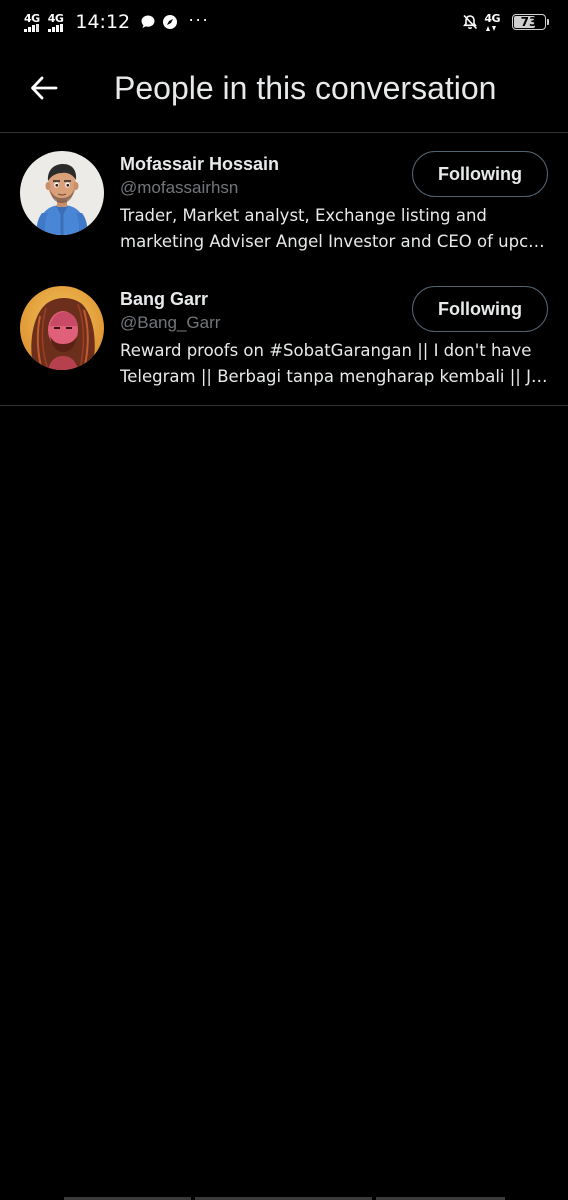  Describe the element at coordinates (32, 18) in the screenshot. I see `signal-1-label: 4G` at that location.